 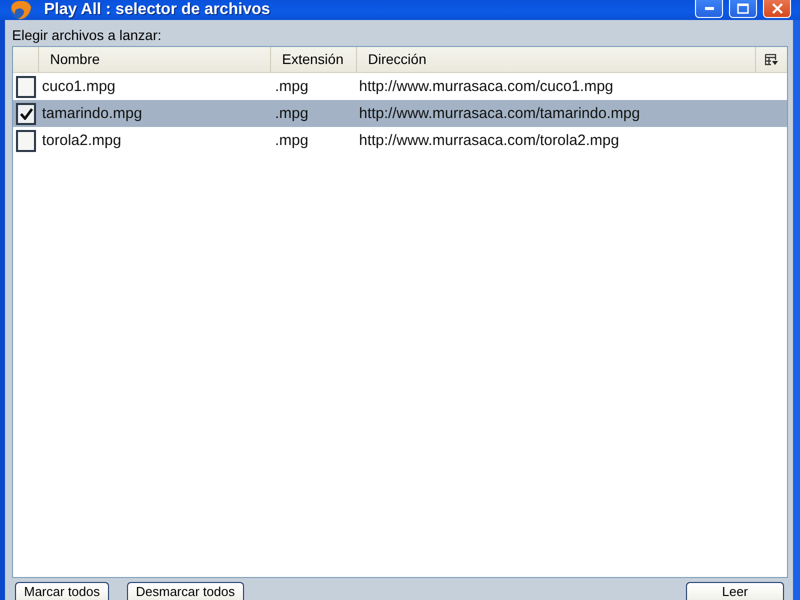 I want to click on close-button, so click(x=777, y=9).